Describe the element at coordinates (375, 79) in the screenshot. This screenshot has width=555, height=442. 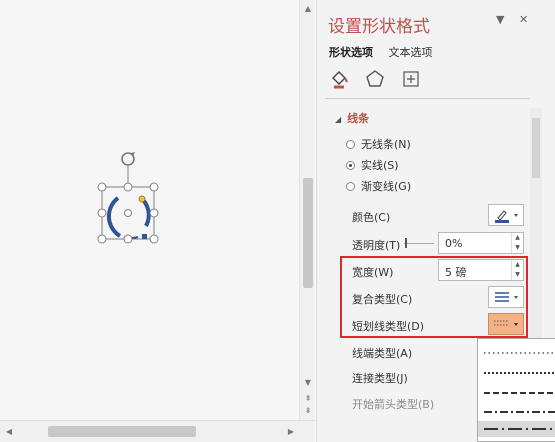
I see `effects-pentagon-icon` at that location.